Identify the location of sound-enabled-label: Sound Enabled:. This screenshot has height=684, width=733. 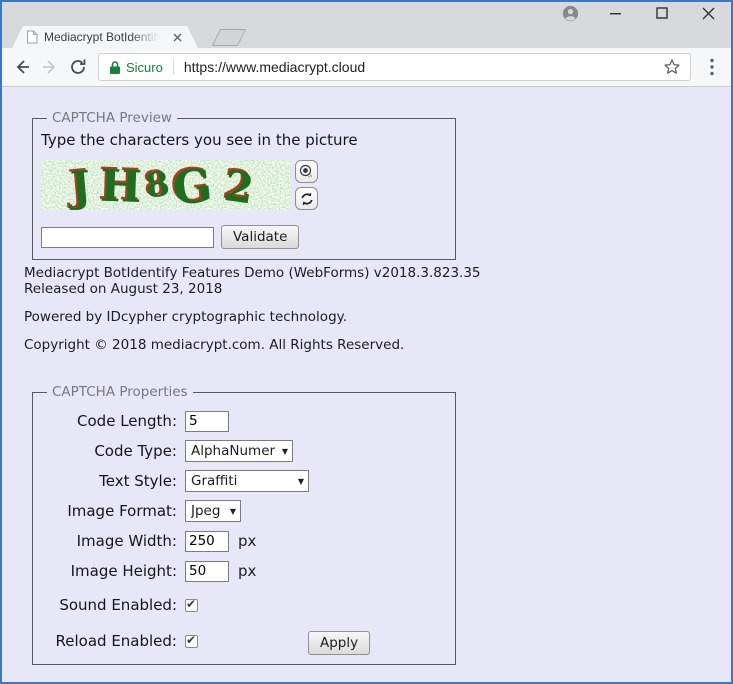
(118, 605).